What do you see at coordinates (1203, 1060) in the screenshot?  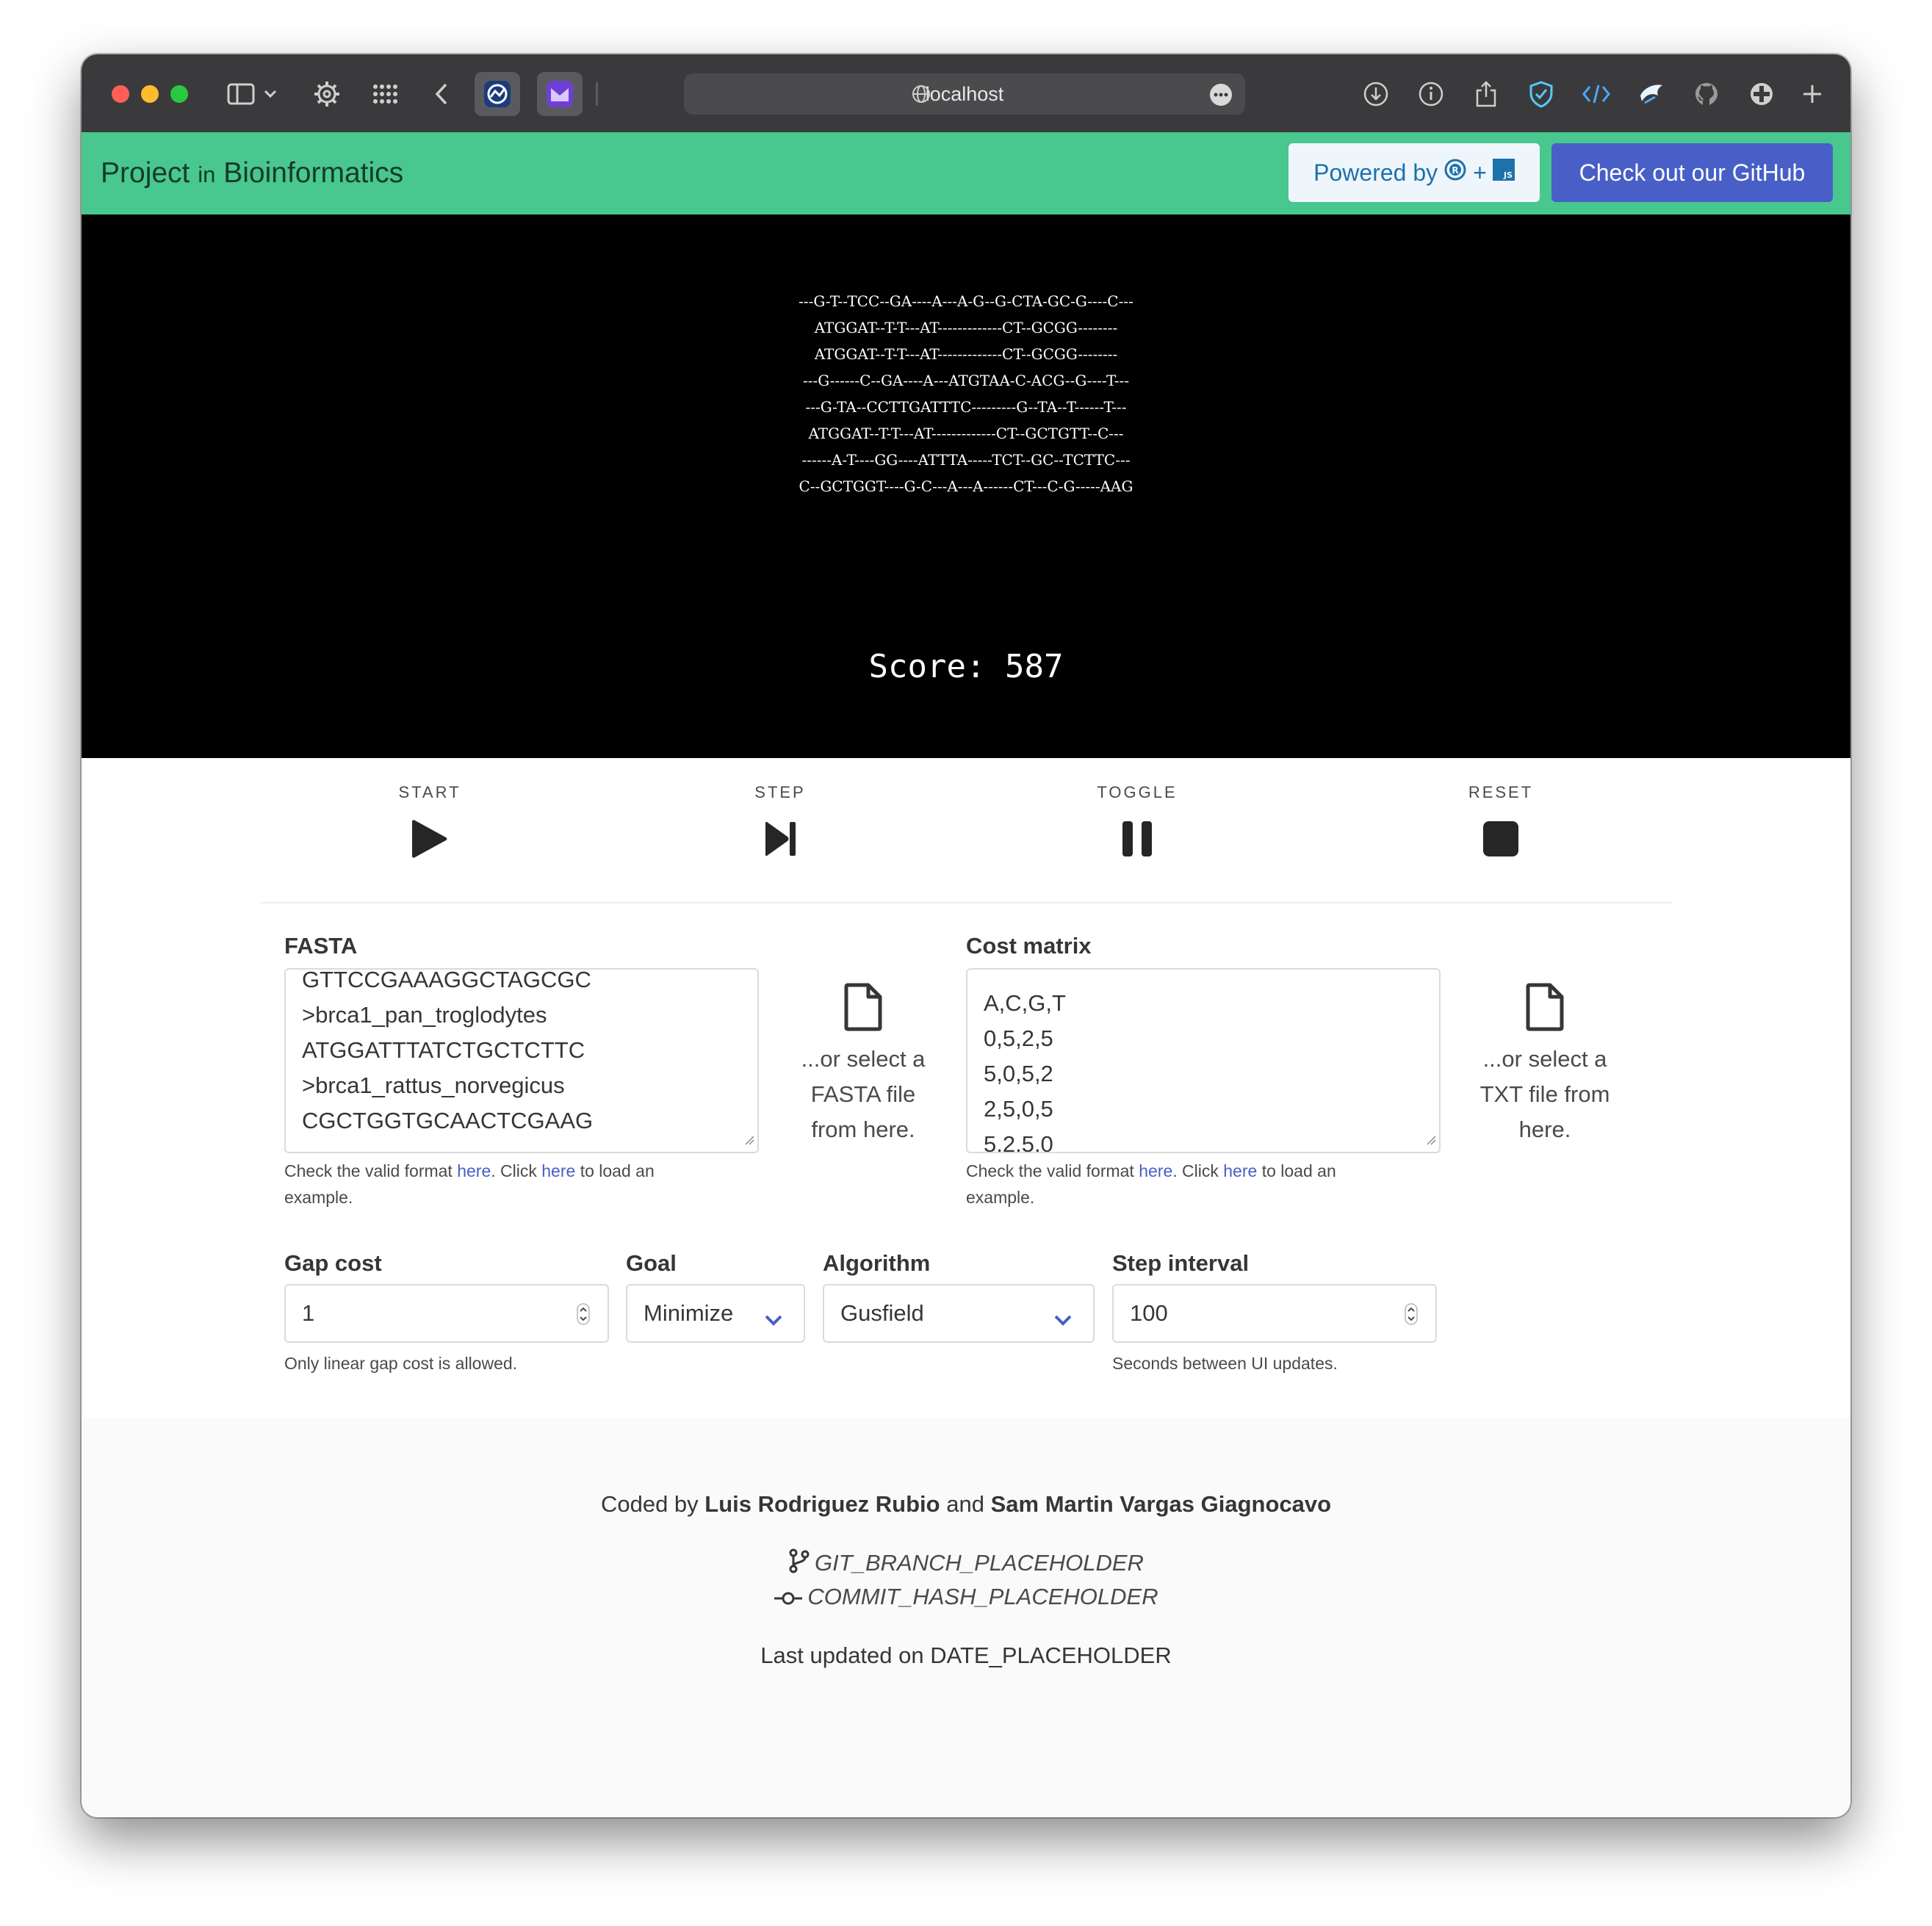 I see `cost-matrix-textarea: A,C,G,T 0,5,2,5 5,0,5,2 2,5,0,5 5,2,5,0` at bounding box center [1203, 1060].